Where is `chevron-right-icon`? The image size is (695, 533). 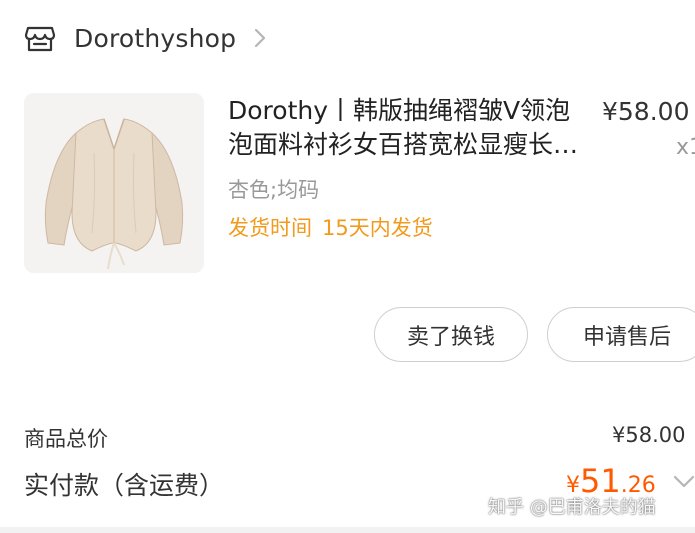 chevron-right-icon is located at coordinates (260, 38).